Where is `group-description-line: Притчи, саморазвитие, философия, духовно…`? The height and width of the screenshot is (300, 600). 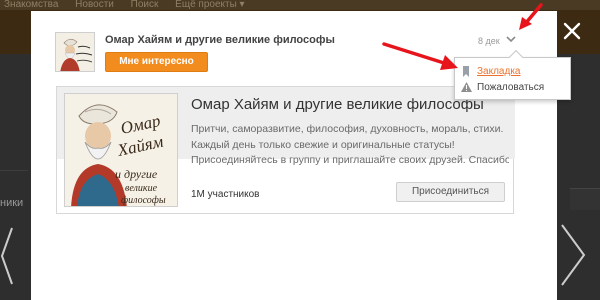 group-description-line: Притчи, саморазвитие, философия, духовно… is located at coordinates (347, 129).